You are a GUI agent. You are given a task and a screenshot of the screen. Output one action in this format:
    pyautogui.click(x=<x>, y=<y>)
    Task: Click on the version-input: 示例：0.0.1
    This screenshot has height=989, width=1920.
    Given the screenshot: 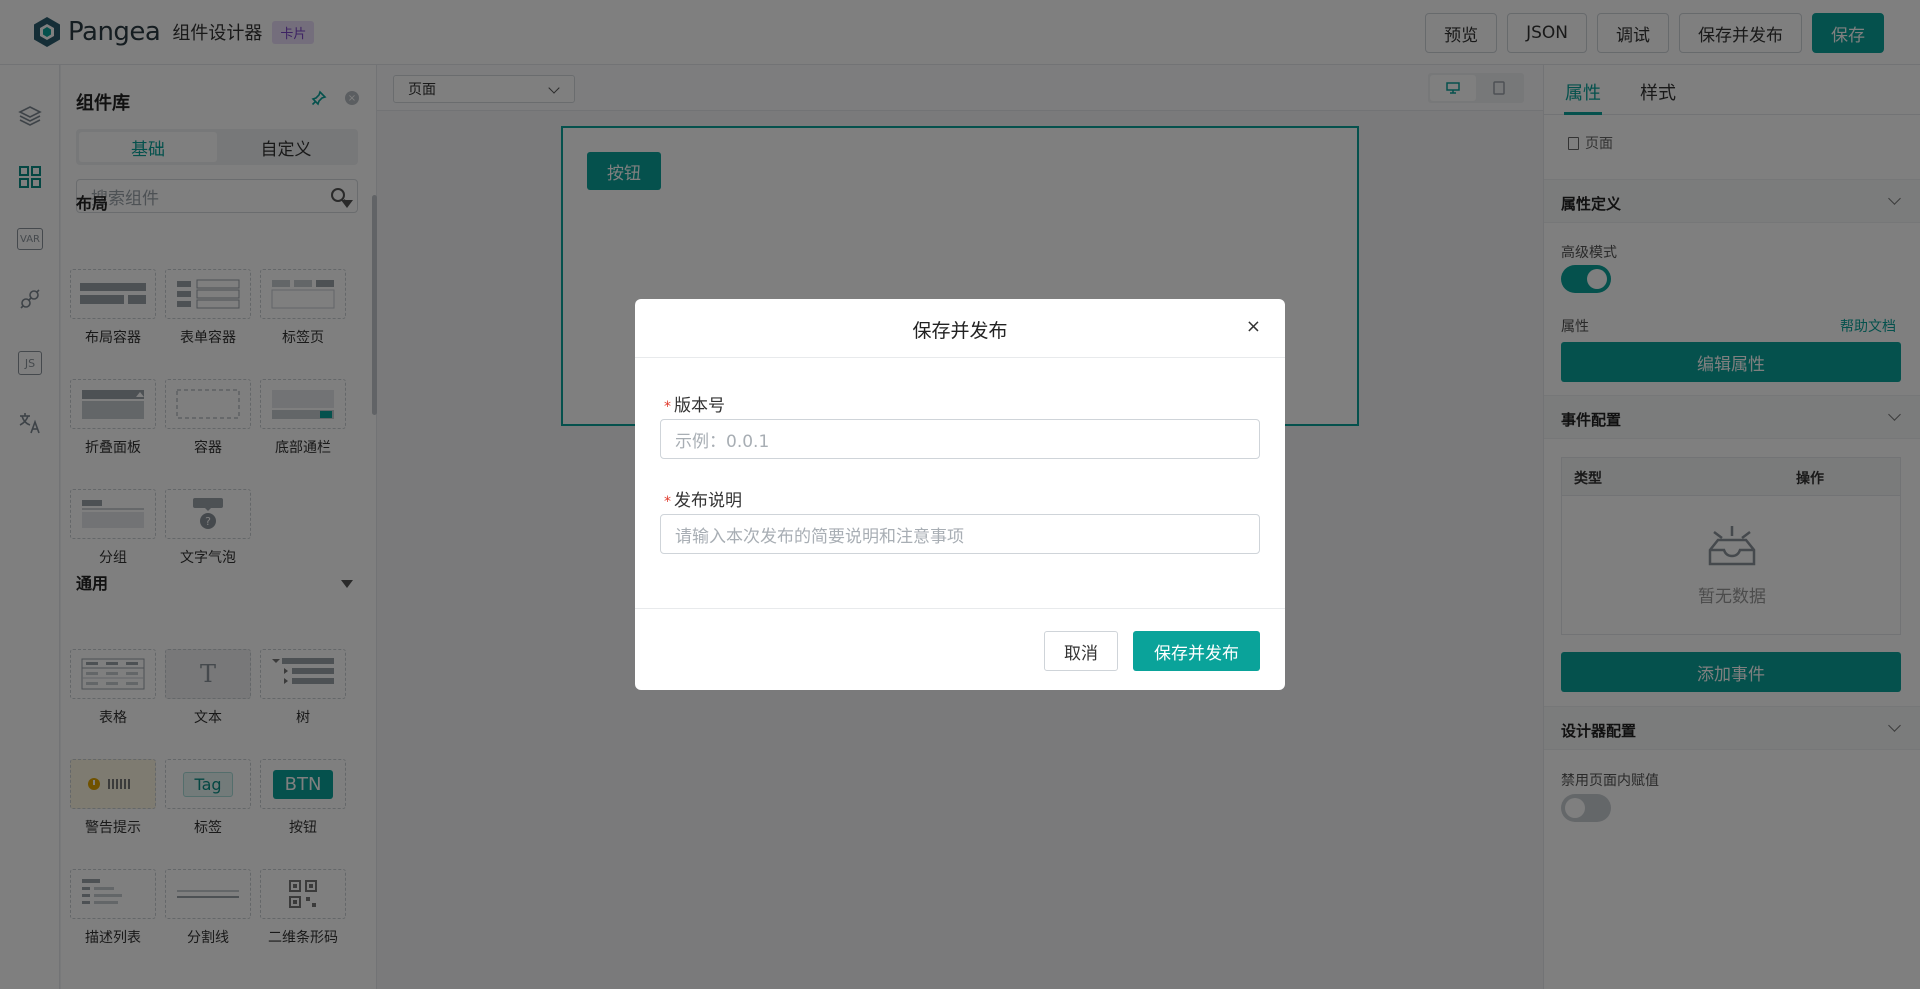 What is the action you would take?
    pyautogui.click(x=960, y=439)
    